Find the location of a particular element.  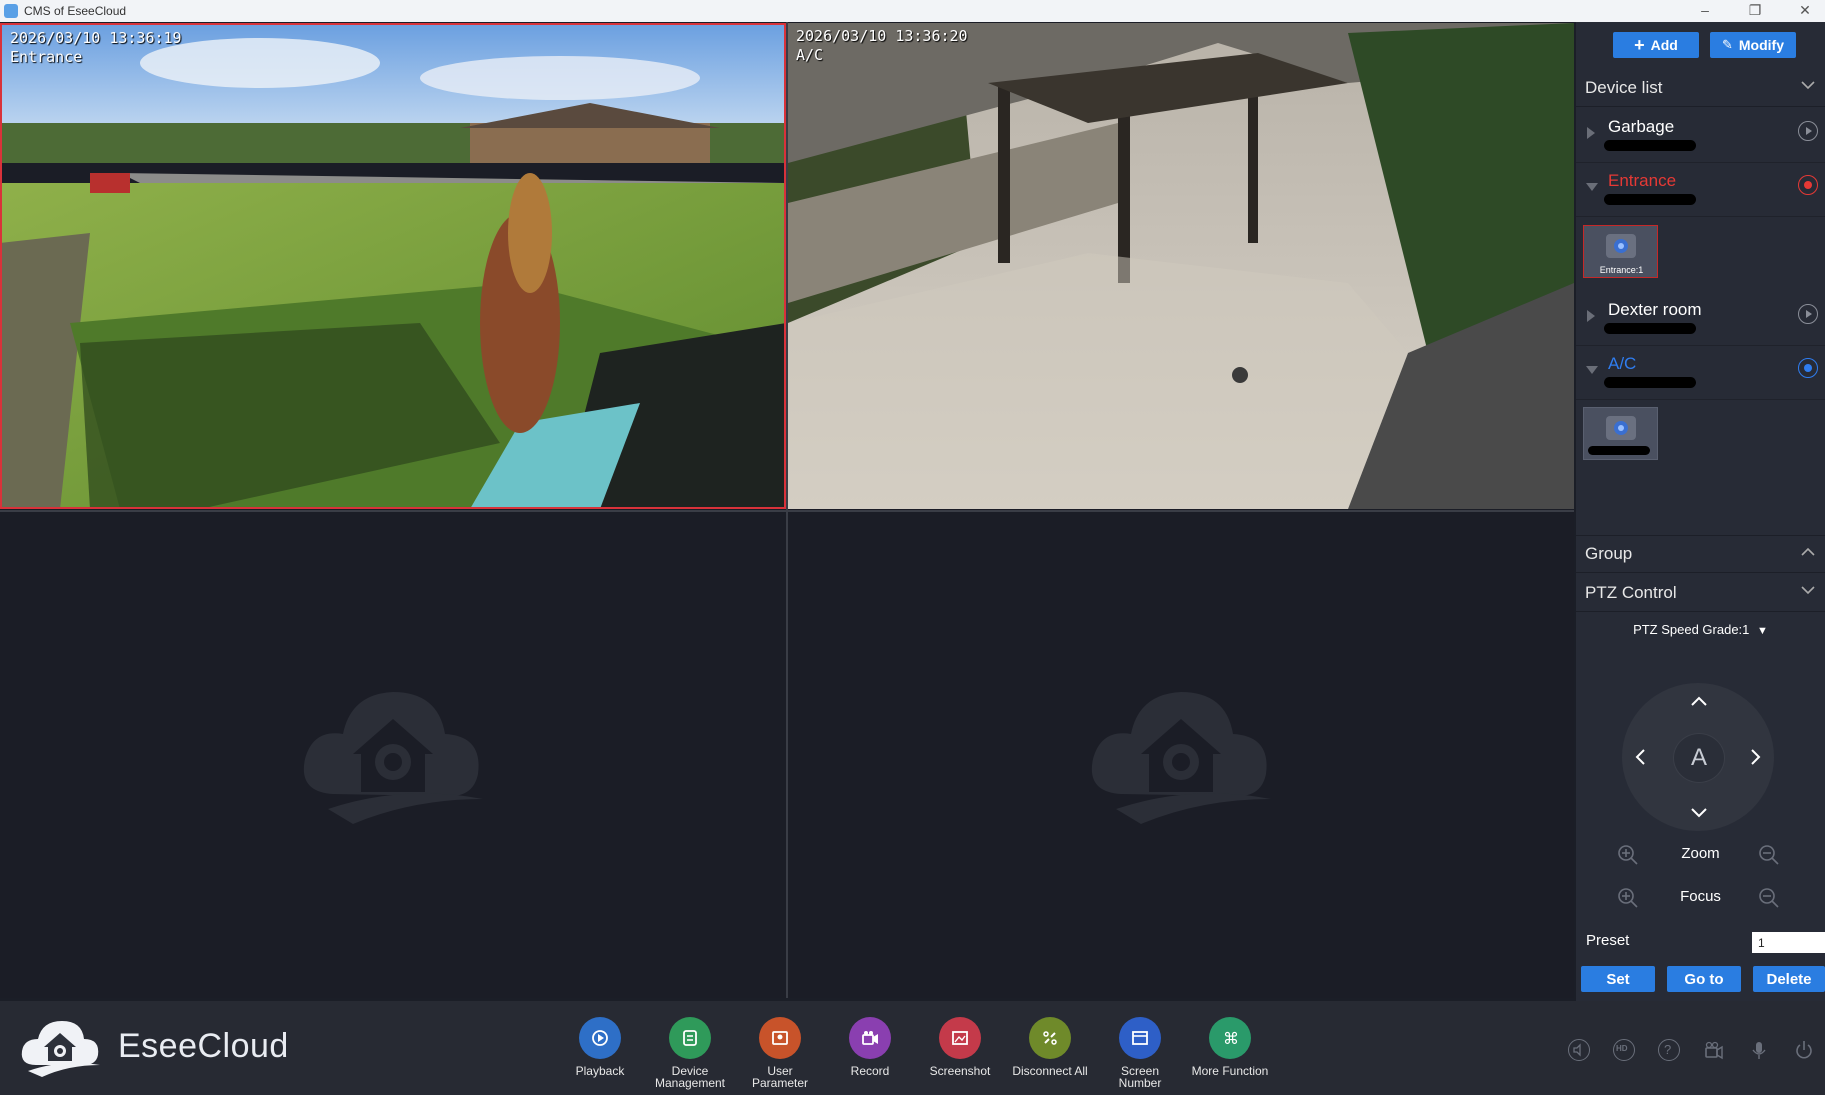

preset-goto-label: Go to is located at coordinates (1704, 979).